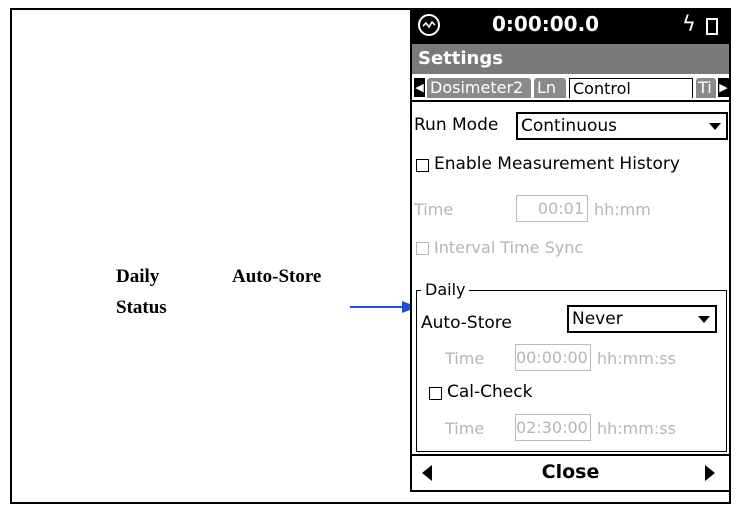 The width and height of the screenshot is (739, 512). Describe the element at coordinates (138, 276) in the screenshot. I see `callout-daily: Daily` at that location.